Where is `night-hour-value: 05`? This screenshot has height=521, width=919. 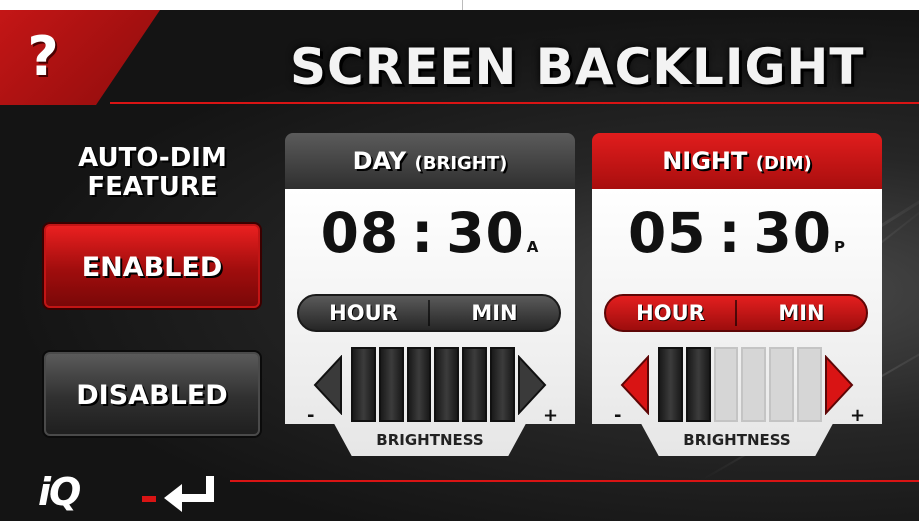 night-hour-value: 05 is located at coordinates (667, 233).